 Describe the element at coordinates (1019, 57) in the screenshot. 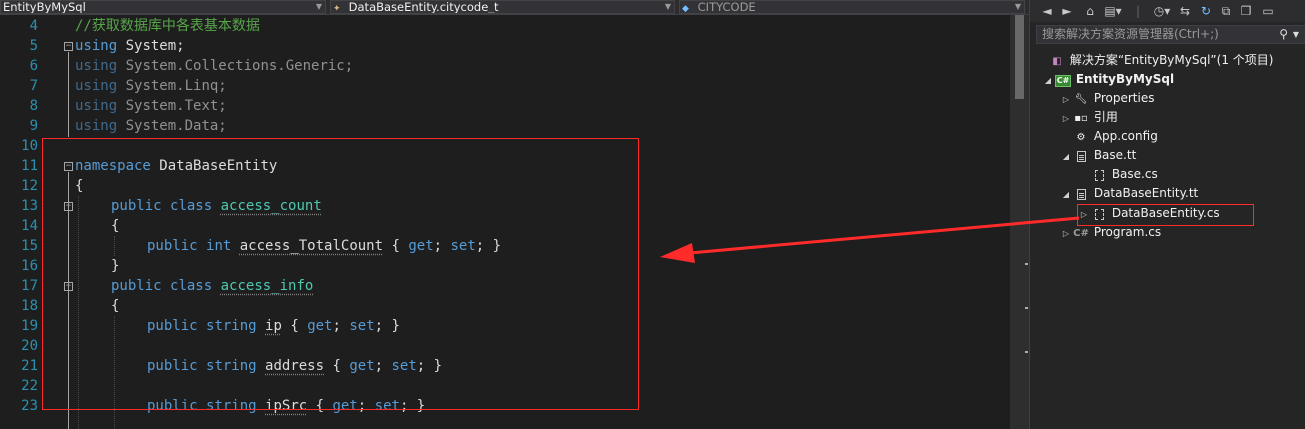

I see `scrollbar-thumb` at that location.